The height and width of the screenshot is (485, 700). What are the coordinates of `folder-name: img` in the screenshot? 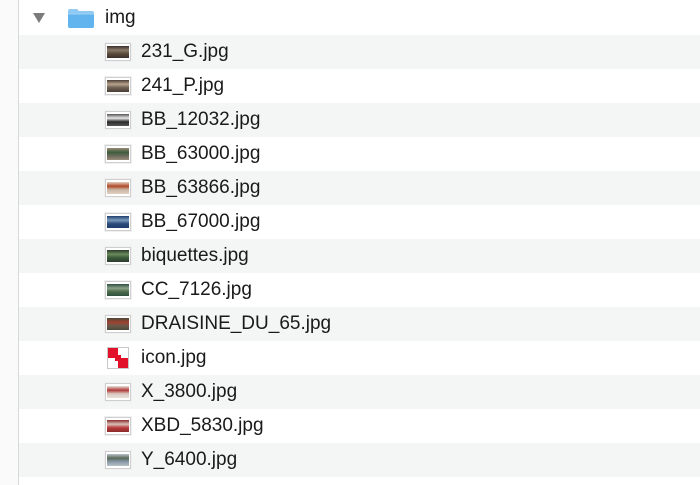 It's located at (120, 17).